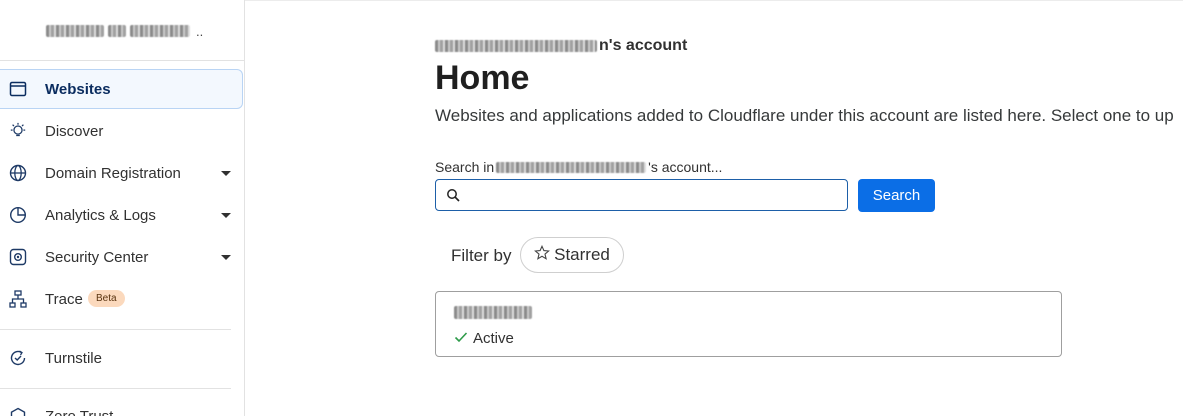  Describe the element at coordinates (482, 78) in the screenshot. I see `page-title: Home` at that location.